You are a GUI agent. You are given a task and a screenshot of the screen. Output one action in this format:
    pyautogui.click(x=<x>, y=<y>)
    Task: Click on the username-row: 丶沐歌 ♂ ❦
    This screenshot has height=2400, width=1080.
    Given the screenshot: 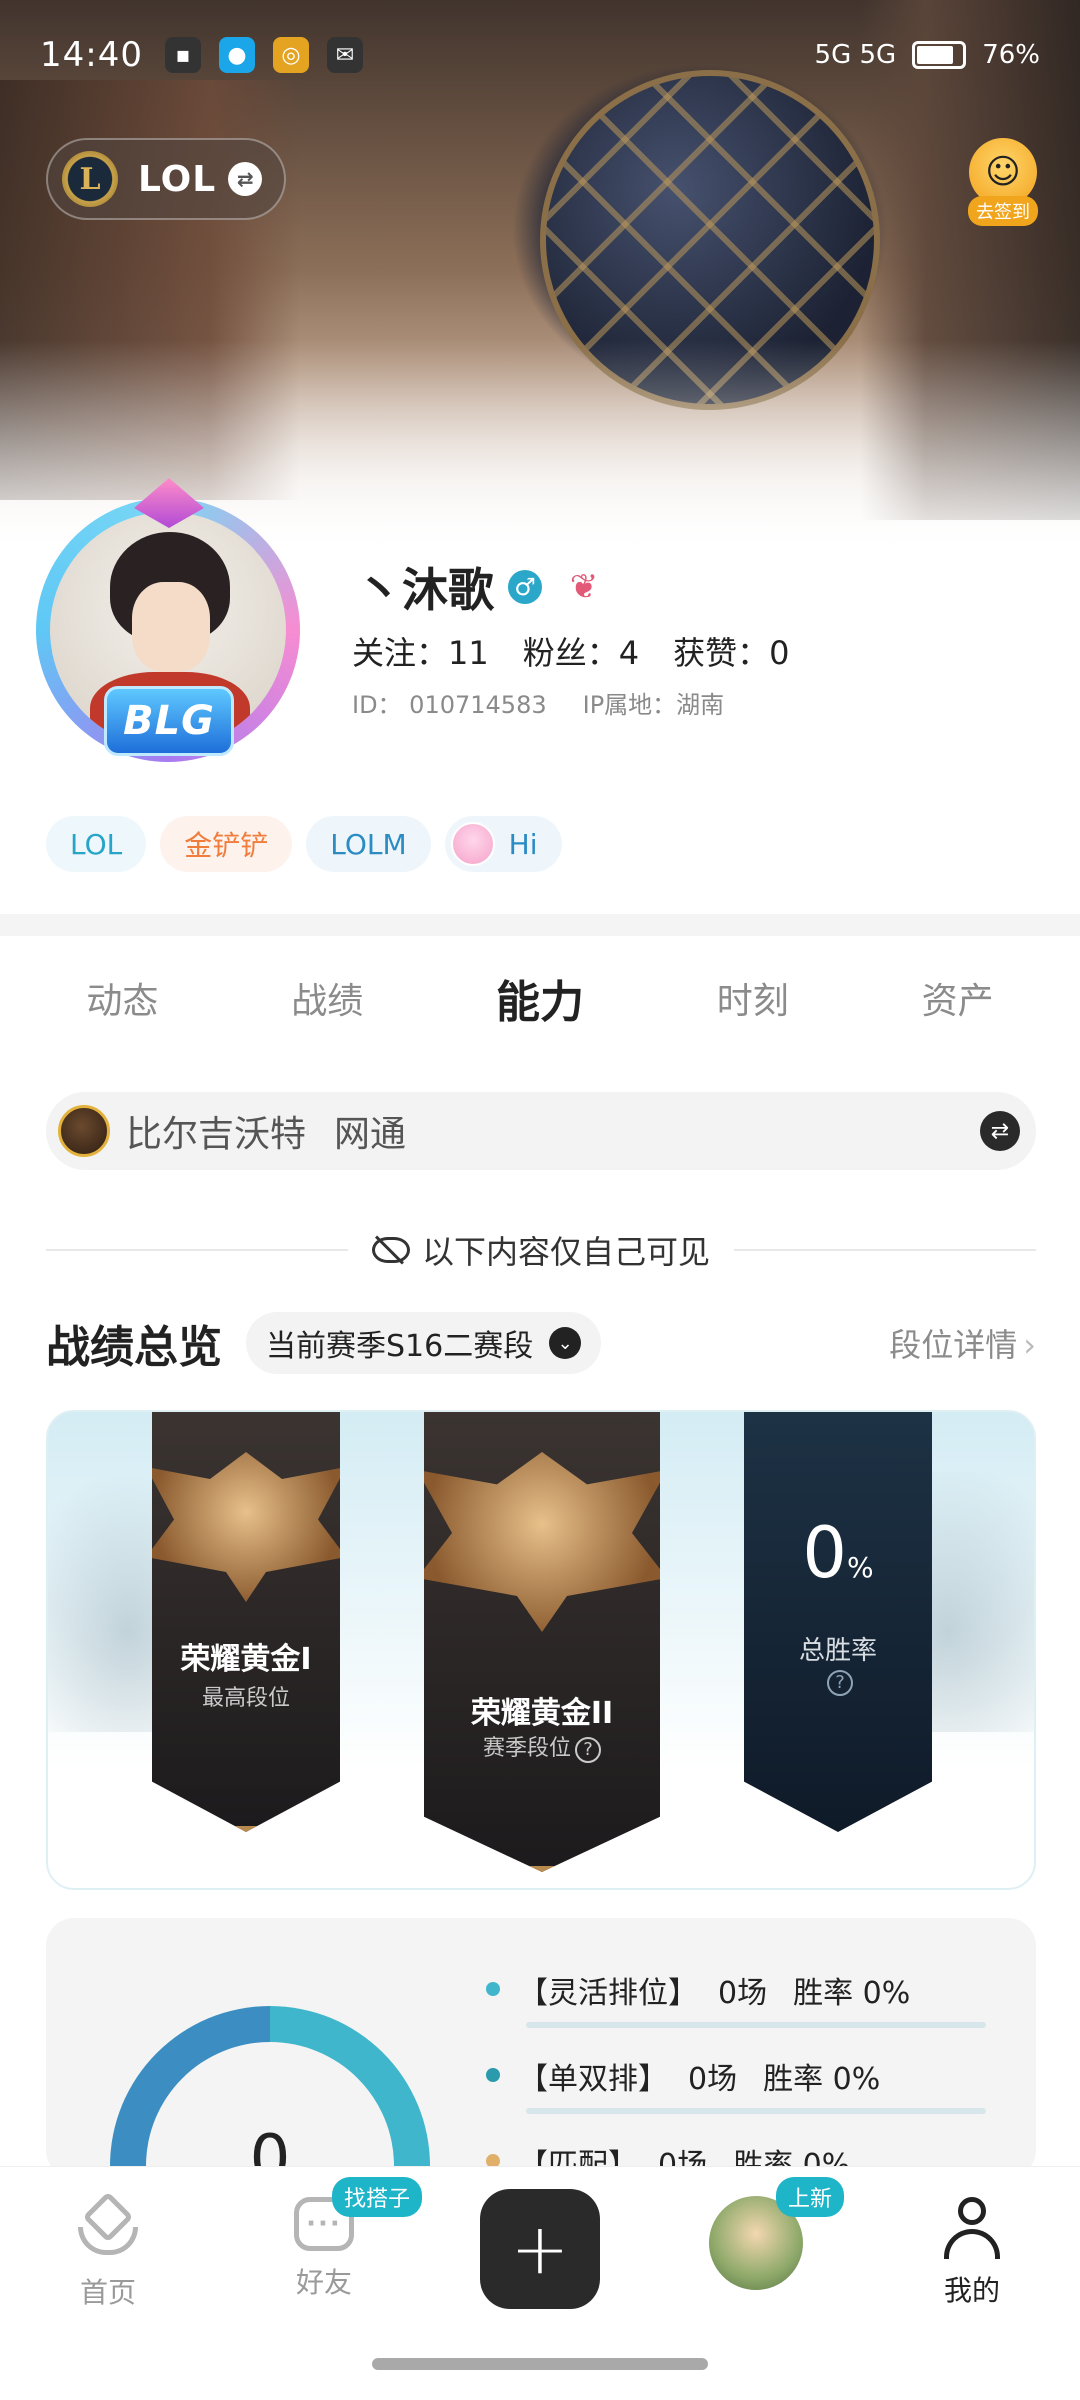 What is the action you would take?
    pyautogui.click(x=484, y=587)
    